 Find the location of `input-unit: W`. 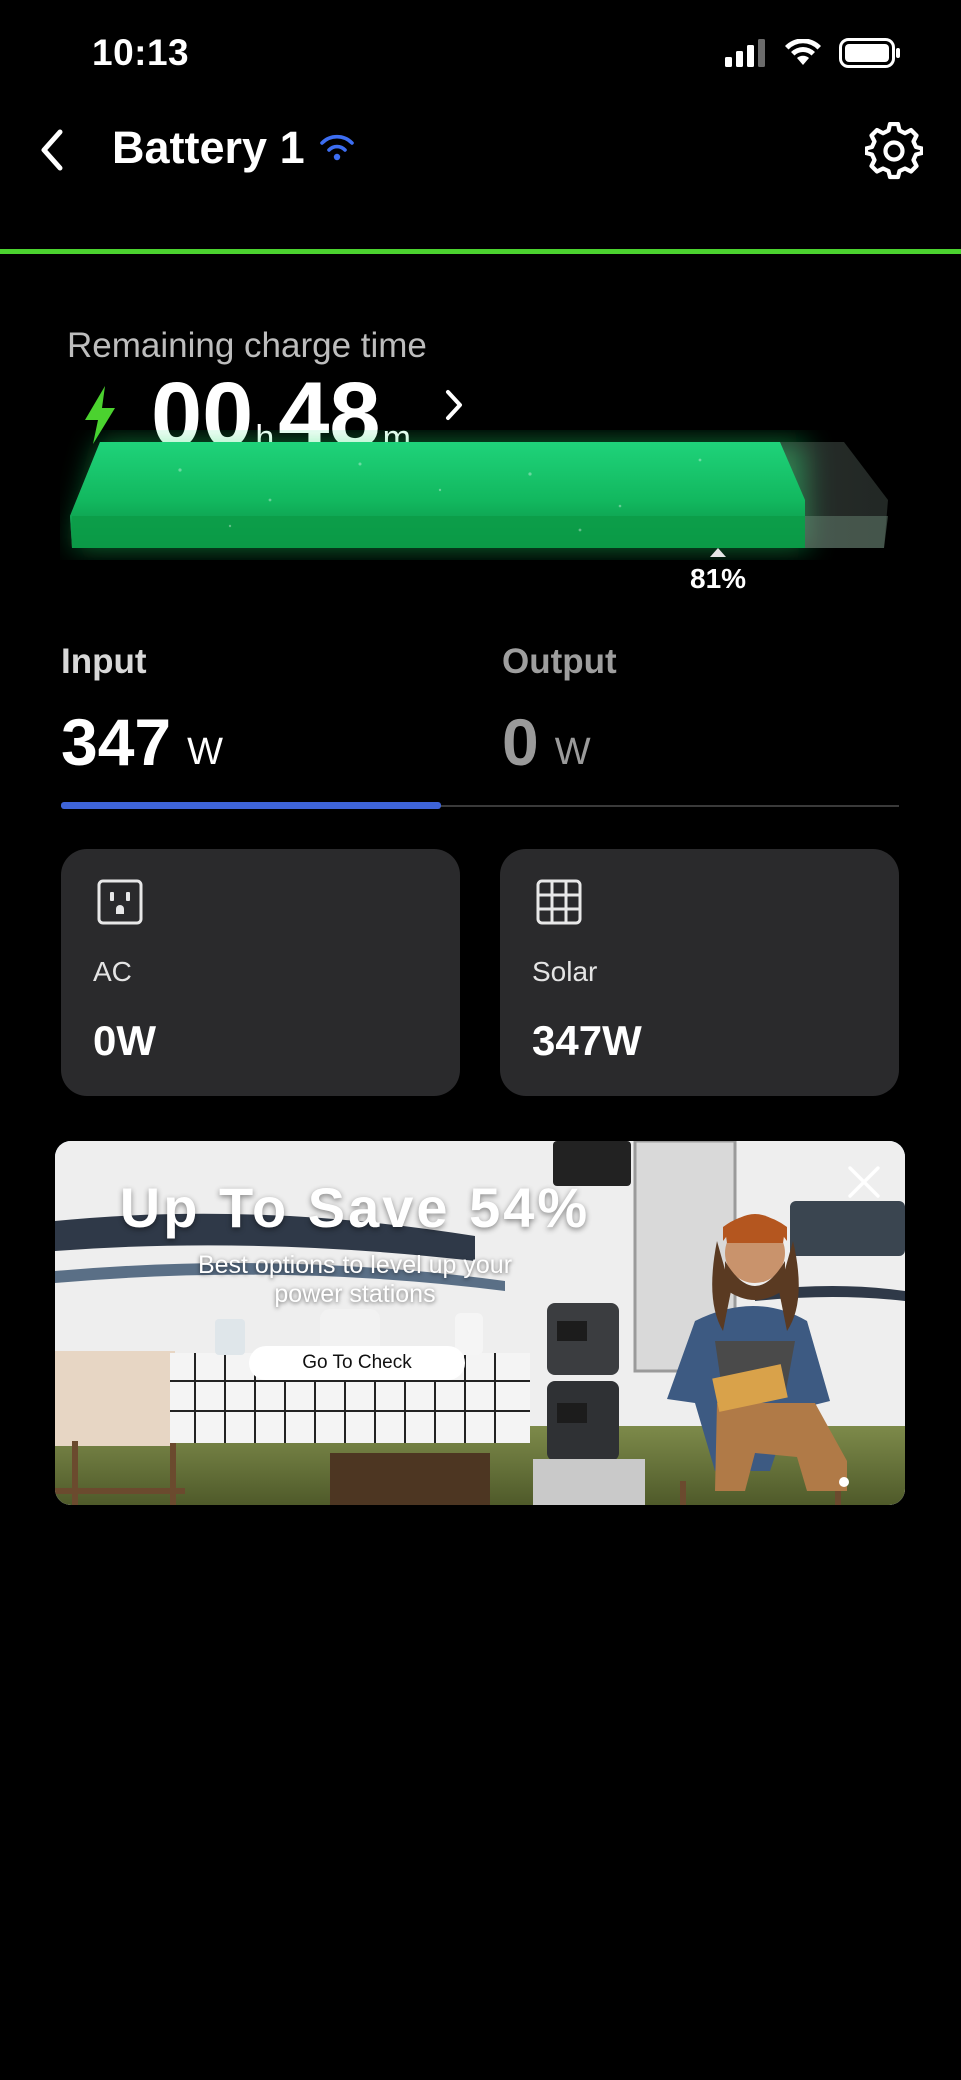

input-unit: W is located at coordinates (205, 752).